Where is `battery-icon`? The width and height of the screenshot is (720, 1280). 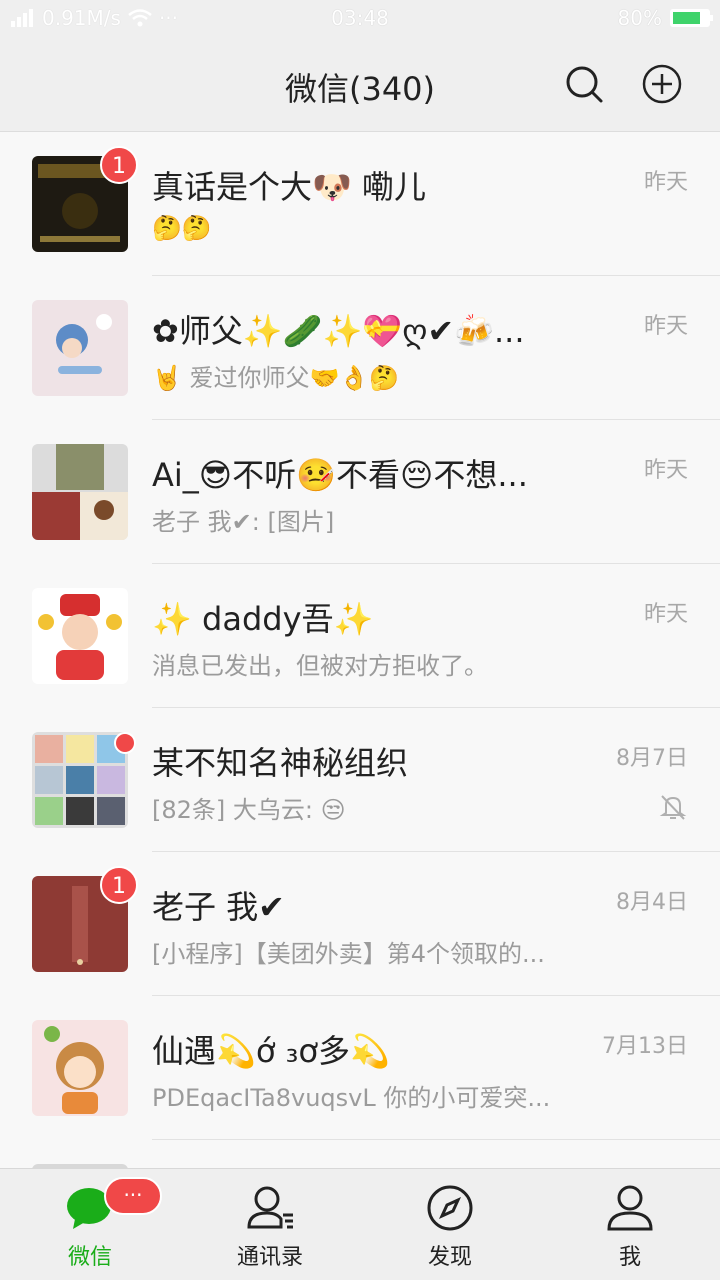 battery-icon is located at coordinates (691, 18).